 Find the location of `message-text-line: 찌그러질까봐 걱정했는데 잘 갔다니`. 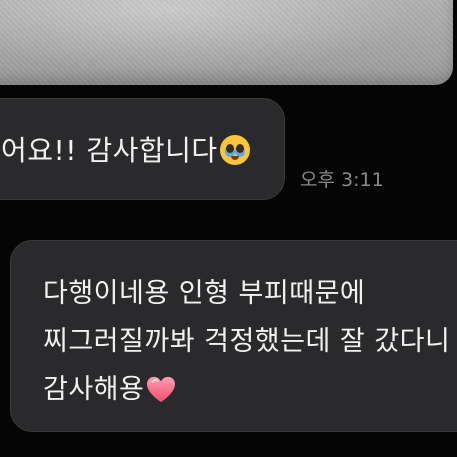

message-text-line: 찌그러질까봐 걱정했는데 잘 갔다니 is located at coordinates (247, 341).